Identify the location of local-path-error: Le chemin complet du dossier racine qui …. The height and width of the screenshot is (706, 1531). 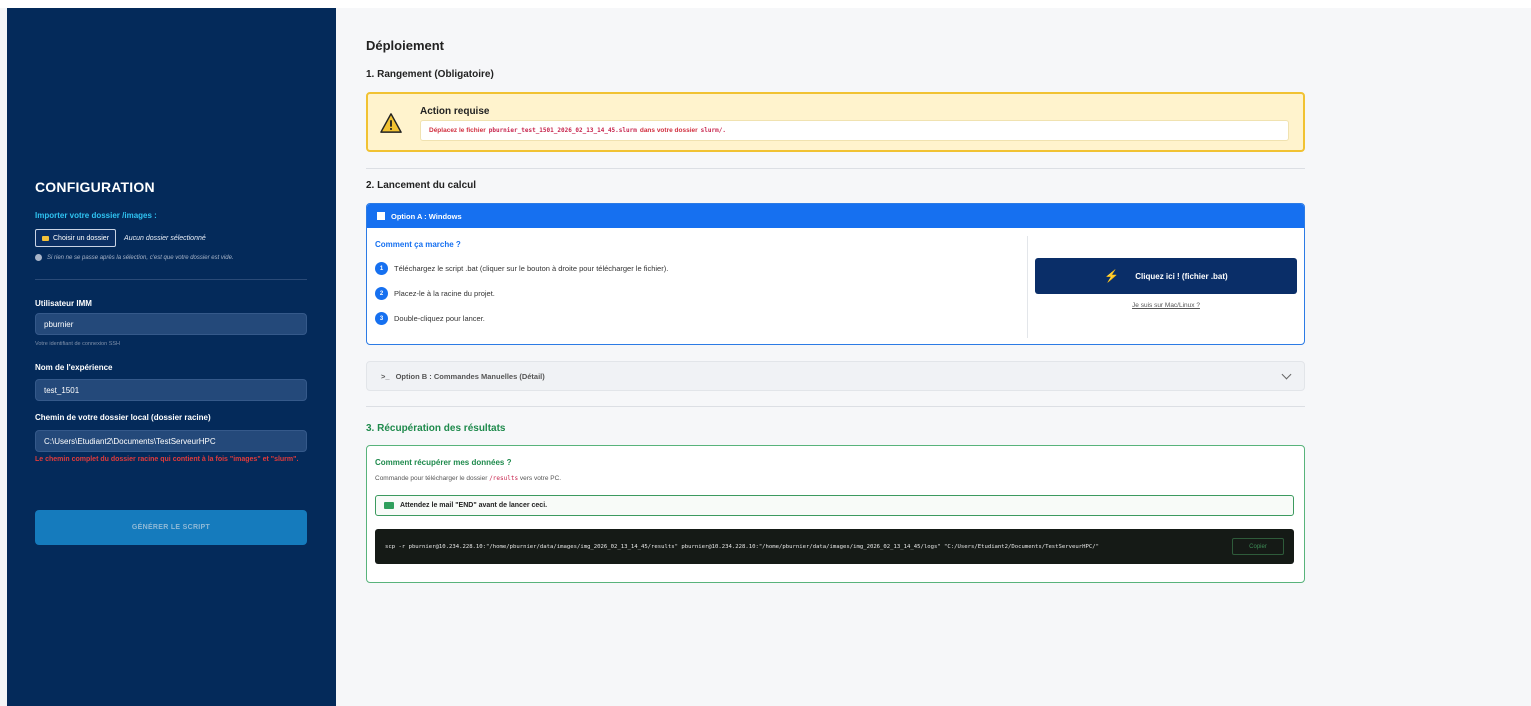
(167, 459).